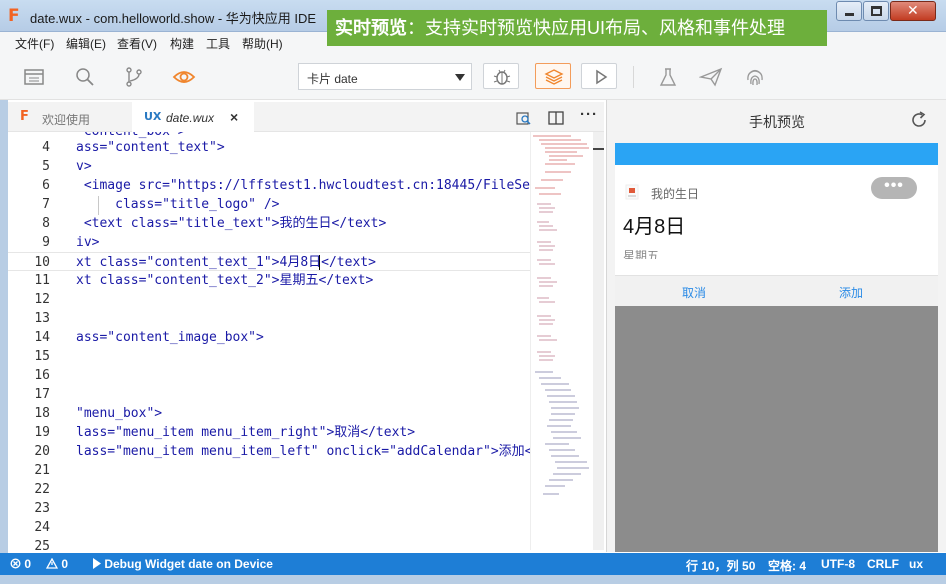 The width and height of the screenshot is (946, 584). What do you see at coordinates (838, 564) in the screenshot?
I see `encoding-setting: UTF-8` at bounding box center [838, 564].